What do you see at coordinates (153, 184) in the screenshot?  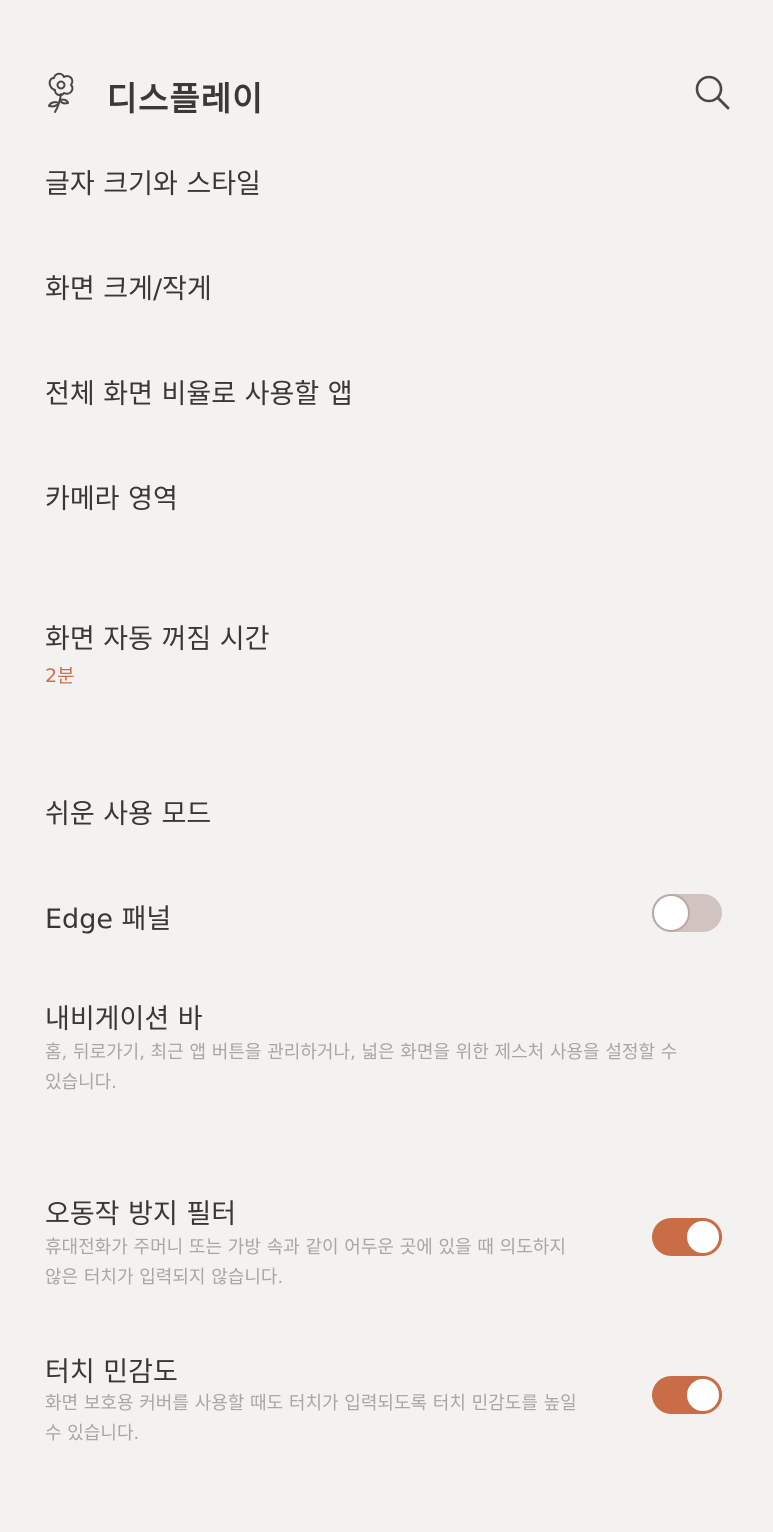 I see `setting-label: 글자 크기와 스타일` at bounding box center [153, 184].